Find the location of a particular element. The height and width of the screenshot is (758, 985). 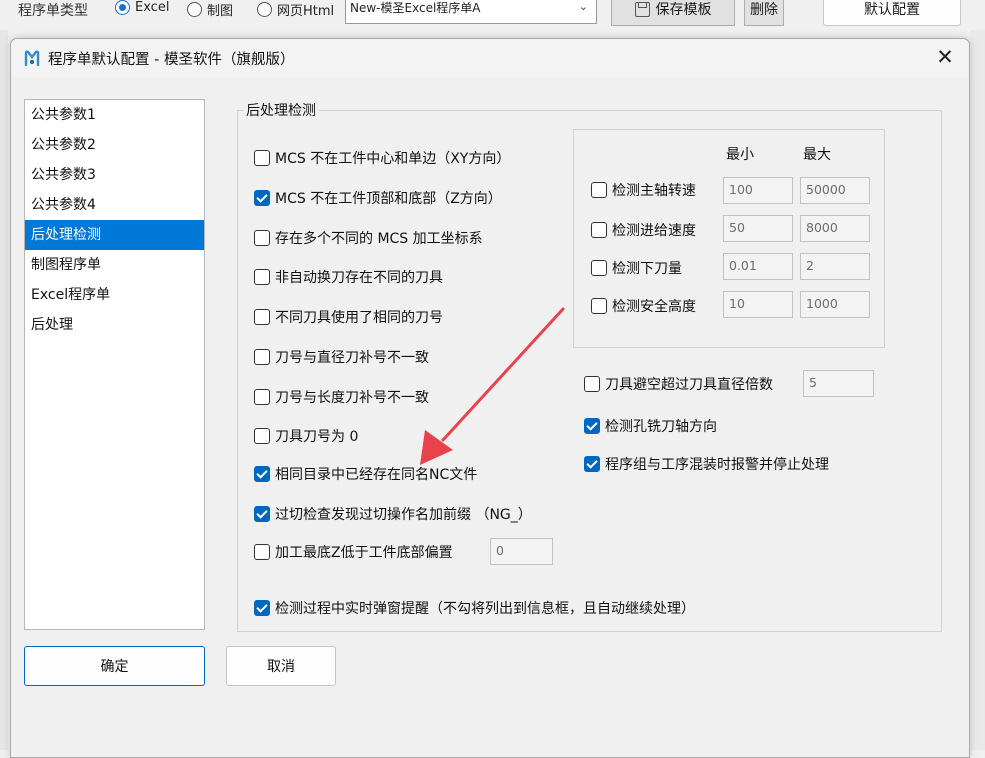

nav-item-common-params-2: 公共参数2 is located at coordinates (114, 145).